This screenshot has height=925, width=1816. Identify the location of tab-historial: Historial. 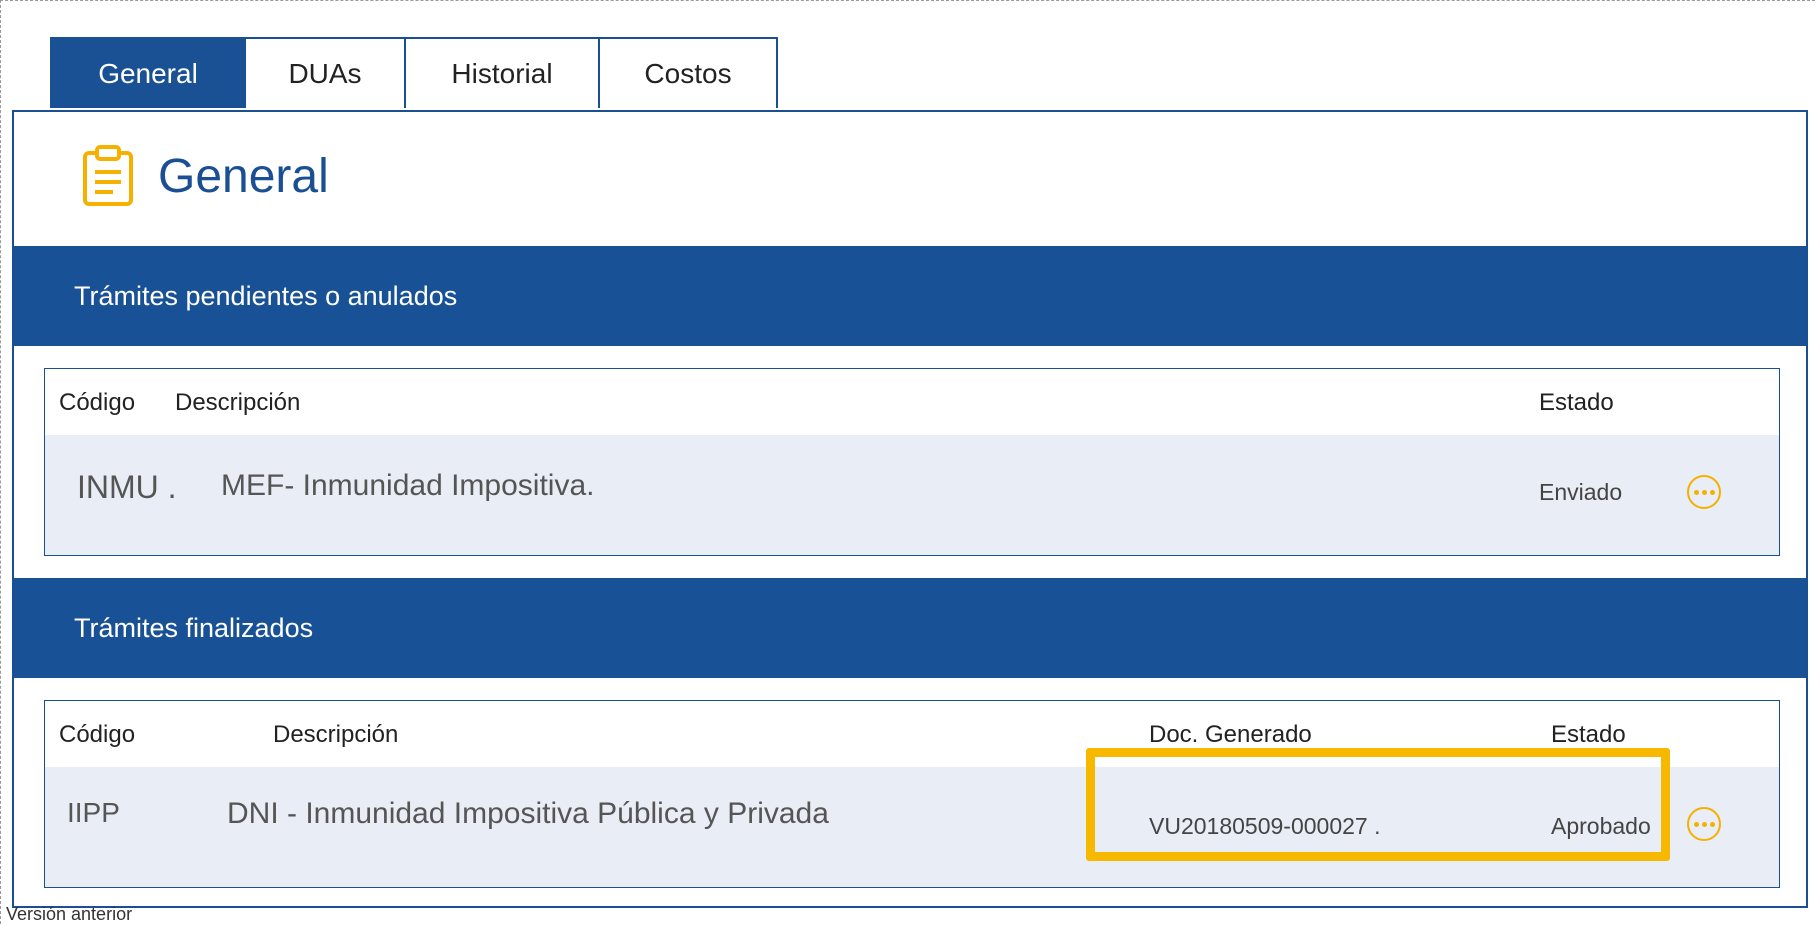
(502, 72).